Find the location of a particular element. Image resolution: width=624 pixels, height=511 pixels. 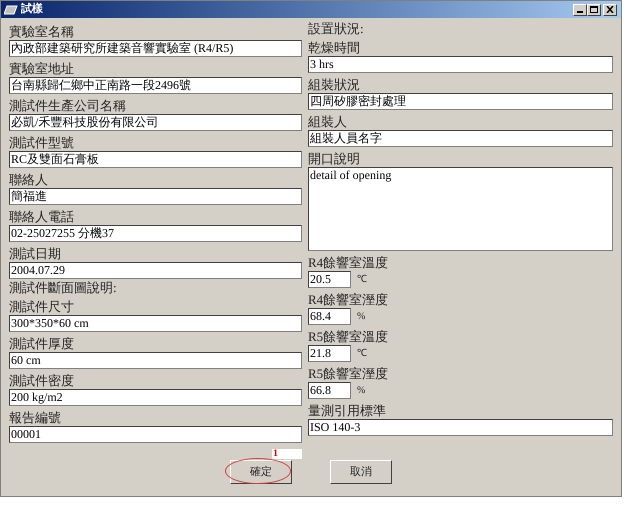

window-title: 試樣 is located at coordinates (32, 9).